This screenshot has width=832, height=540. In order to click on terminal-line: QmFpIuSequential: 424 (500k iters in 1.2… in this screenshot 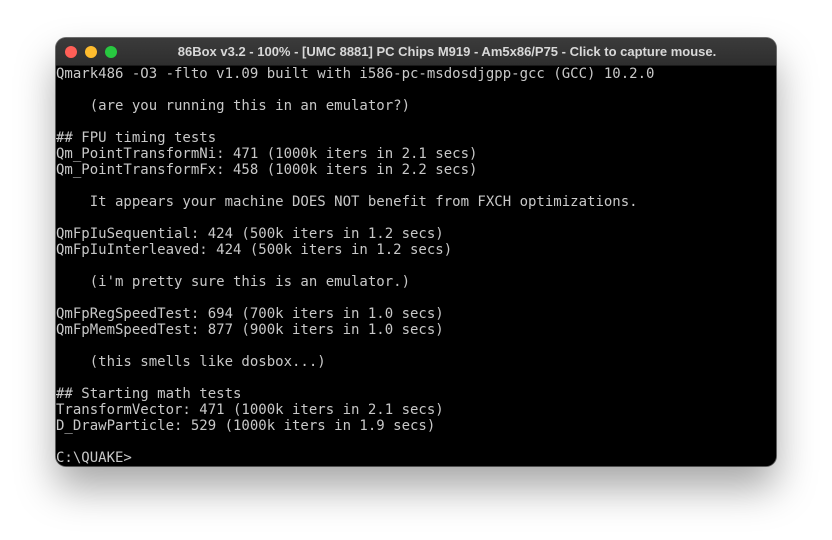, I will do `click(250, 234)`.